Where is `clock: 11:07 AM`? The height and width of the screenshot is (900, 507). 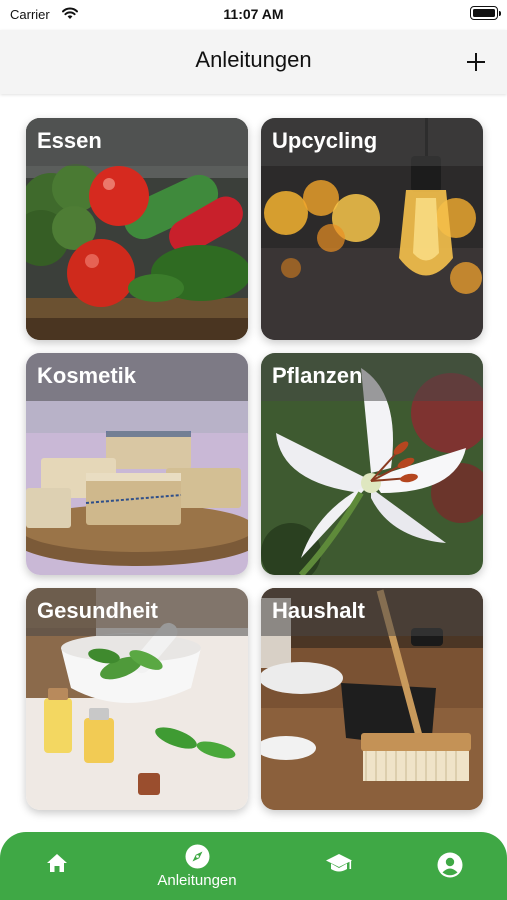
clock: 11:07 AM is located at coordinates (253, 14).